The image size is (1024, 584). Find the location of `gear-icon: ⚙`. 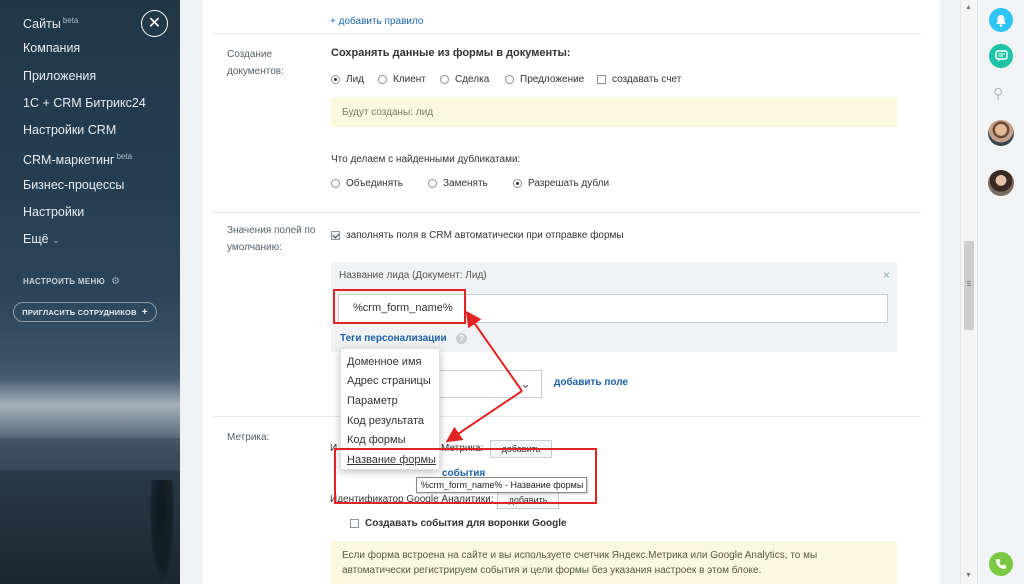

gear-icon: ⚙ is located at coordinates (116, 281).